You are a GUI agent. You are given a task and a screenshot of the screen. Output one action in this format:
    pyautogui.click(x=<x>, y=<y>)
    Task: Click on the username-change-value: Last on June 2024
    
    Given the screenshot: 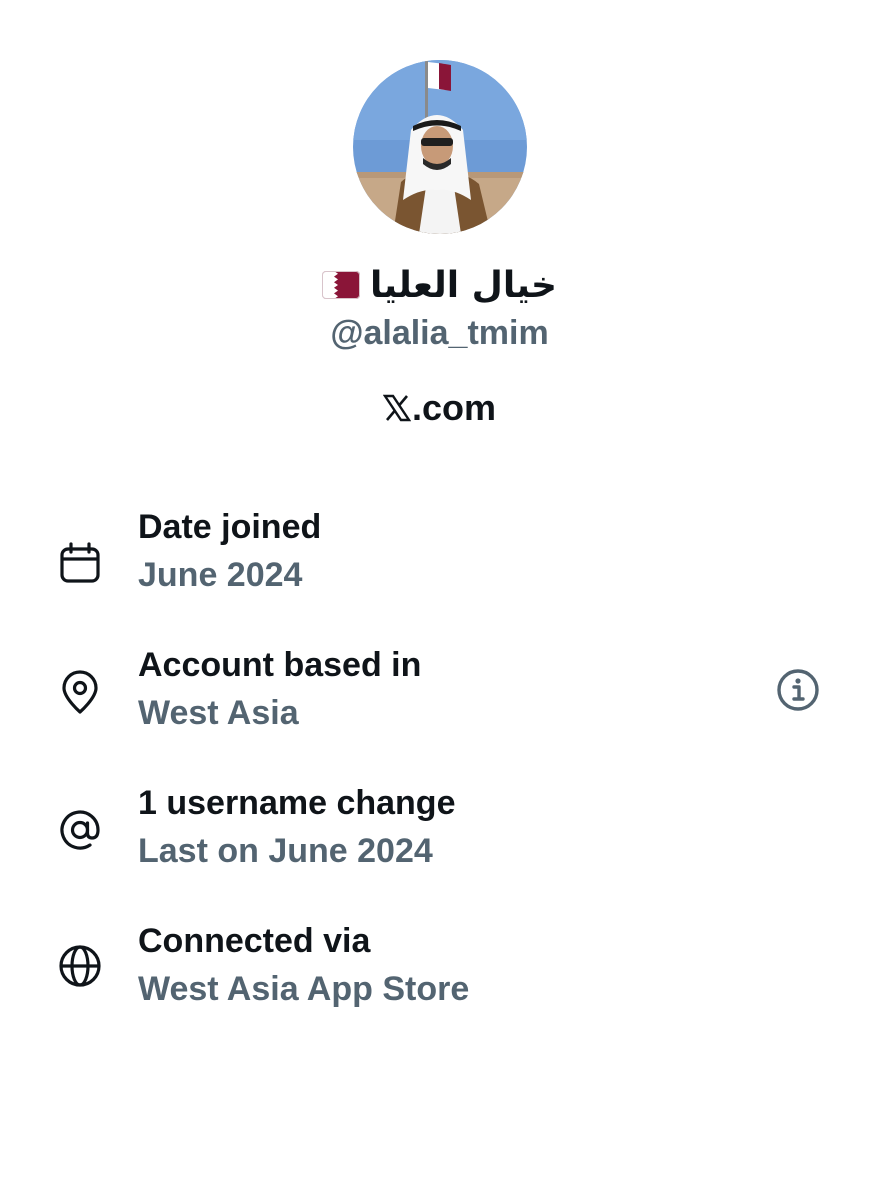 What is the action you would take?
    pyautogui.click(x=285, y=851)
    